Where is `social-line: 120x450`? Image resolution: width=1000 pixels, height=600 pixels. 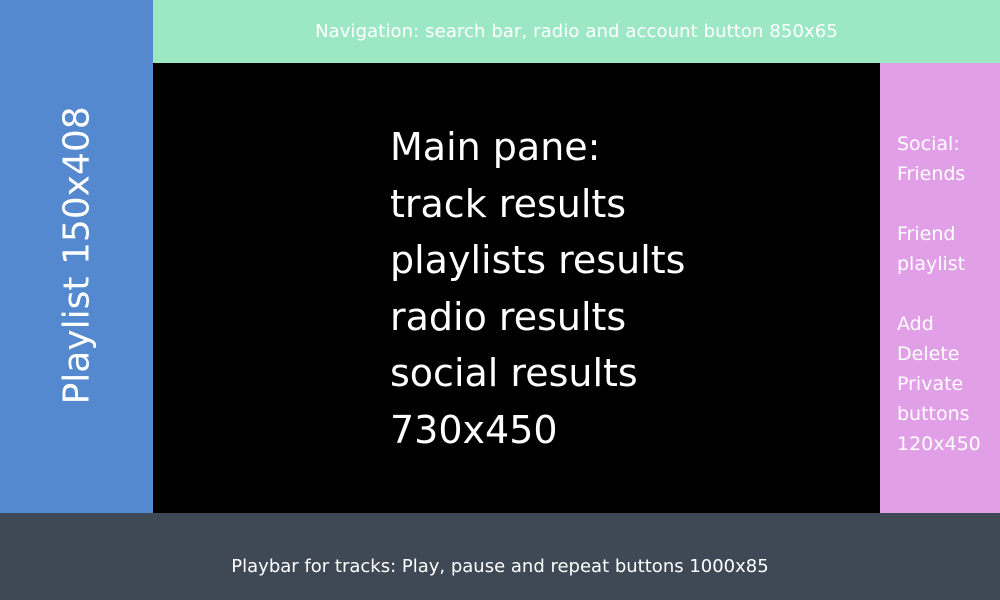
social-line: 120x450 is located at coordinates (939, 444).